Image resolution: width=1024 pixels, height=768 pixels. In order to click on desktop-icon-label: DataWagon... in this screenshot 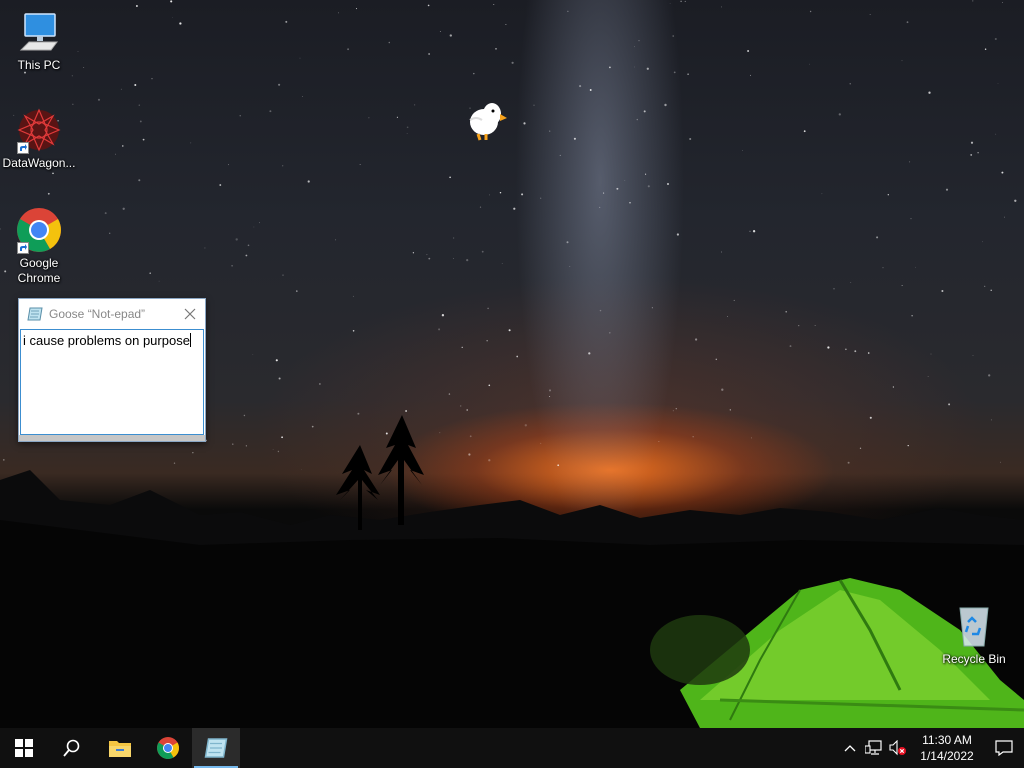, I will do `click(39, 163)`.